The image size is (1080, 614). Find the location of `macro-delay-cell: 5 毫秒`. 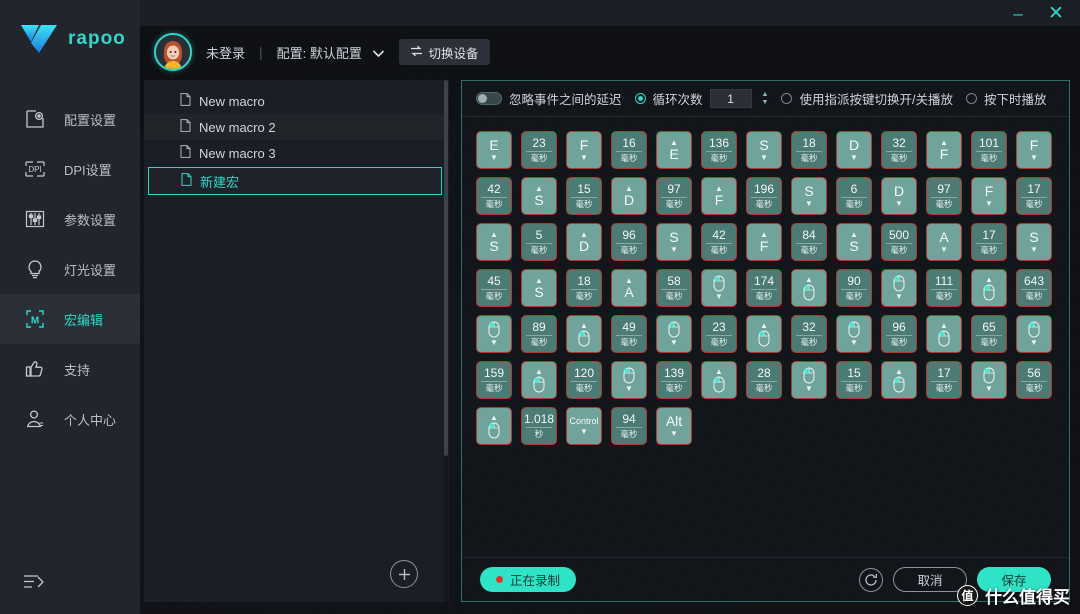

macro-delay-cell: 5 毫秒 is located at coordinates (539, 242).